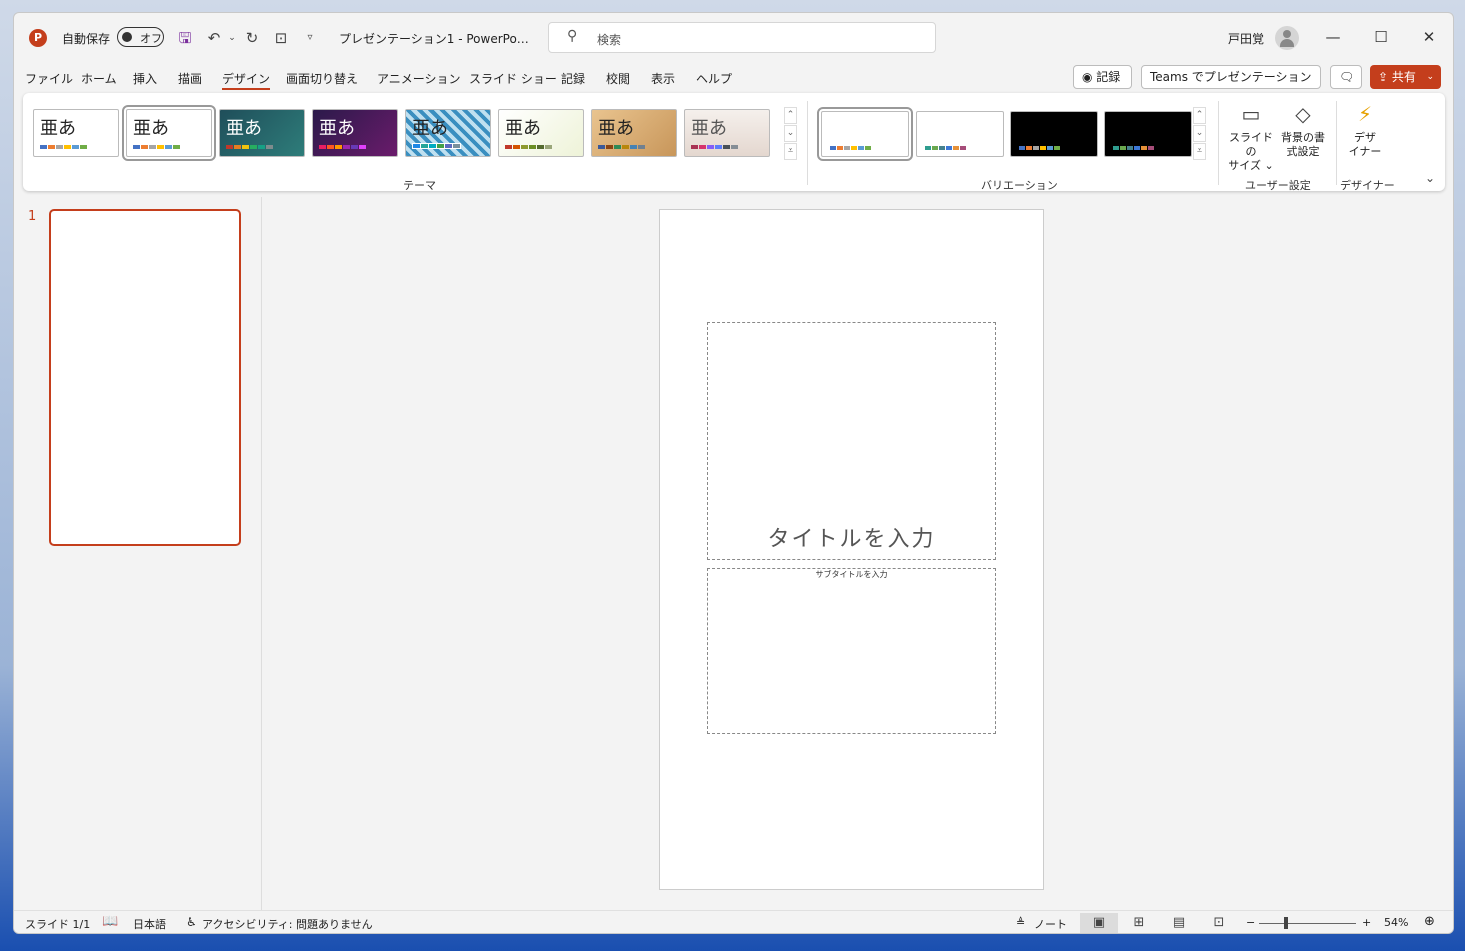 The width and height of the screenshot is (1465, 951). I want to click on format-background-button: ◇ 背景の書 式設定, so click(1303, 130).